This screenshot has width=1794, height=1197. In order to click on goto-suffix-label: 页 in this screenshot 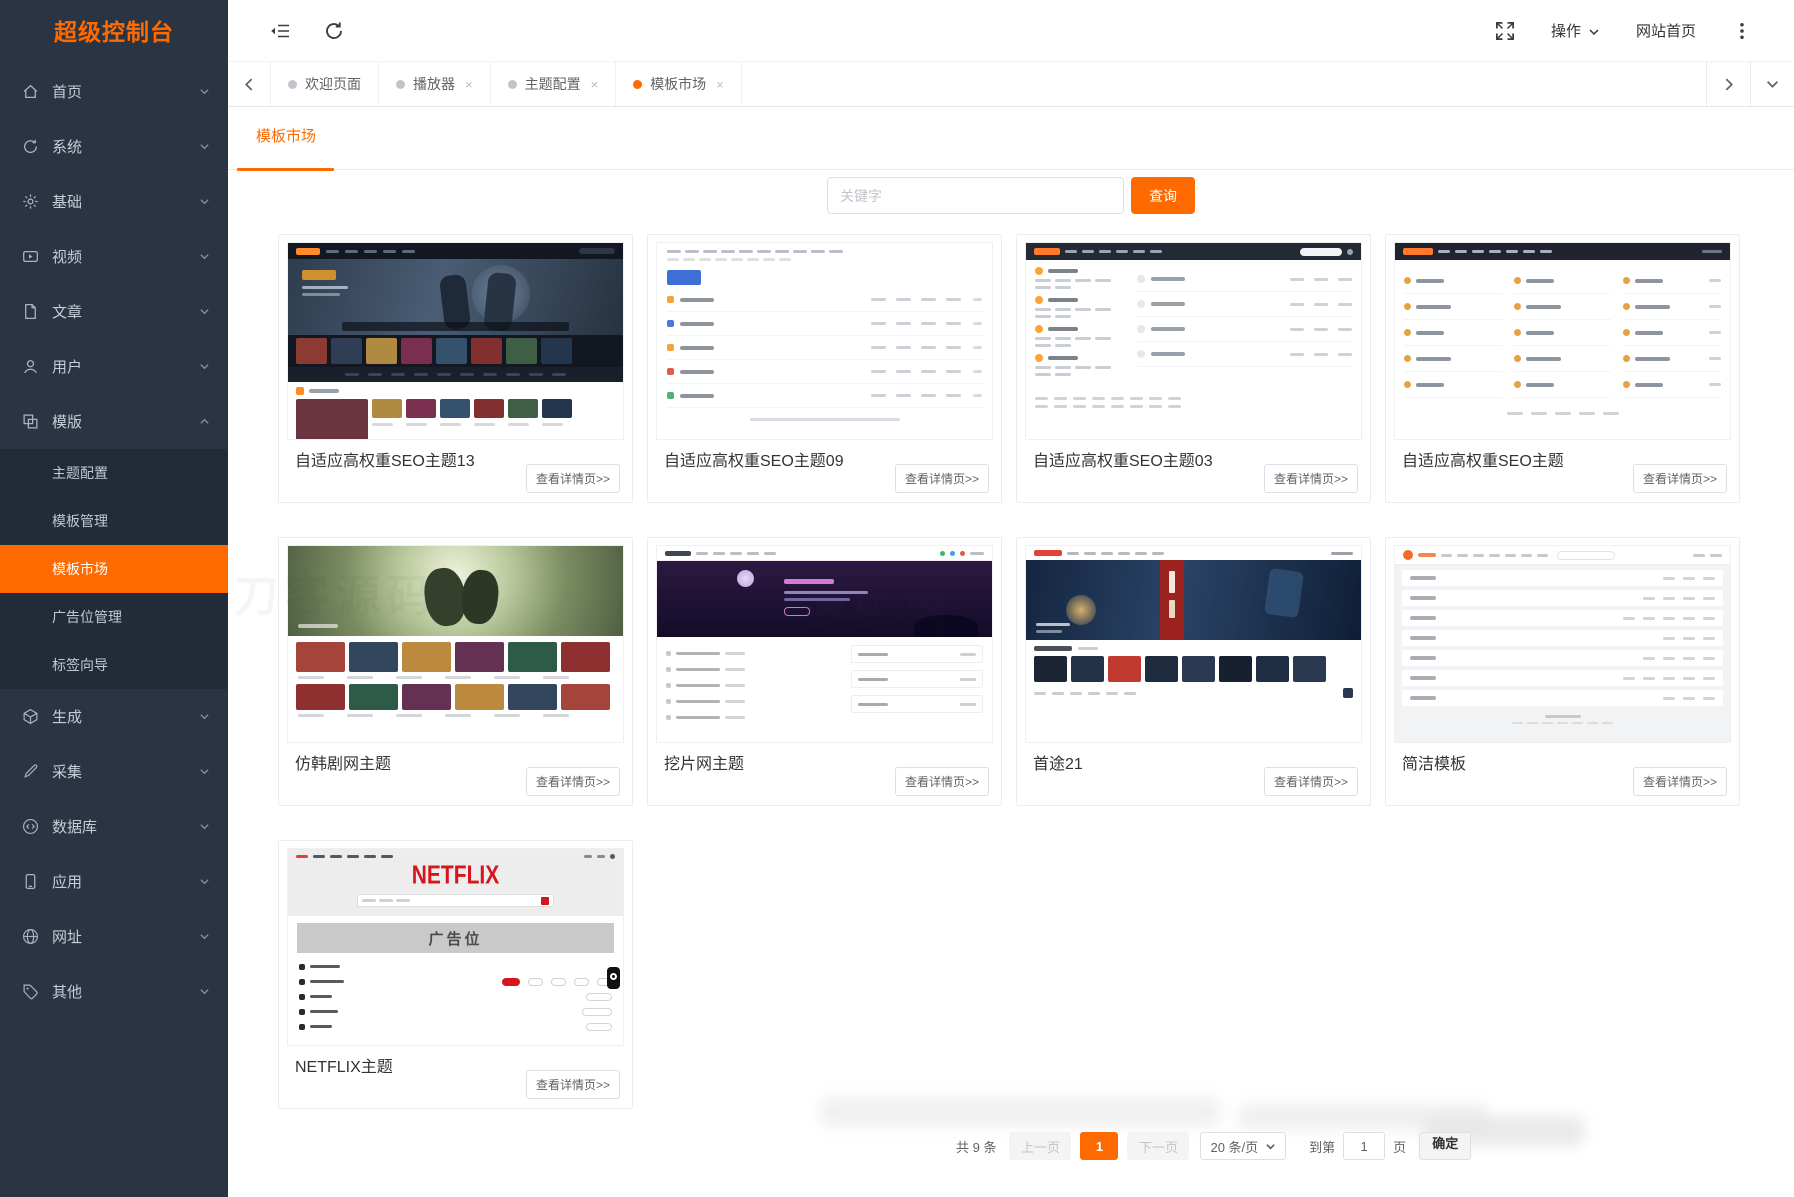, I will do `click(1400, 1147)`.